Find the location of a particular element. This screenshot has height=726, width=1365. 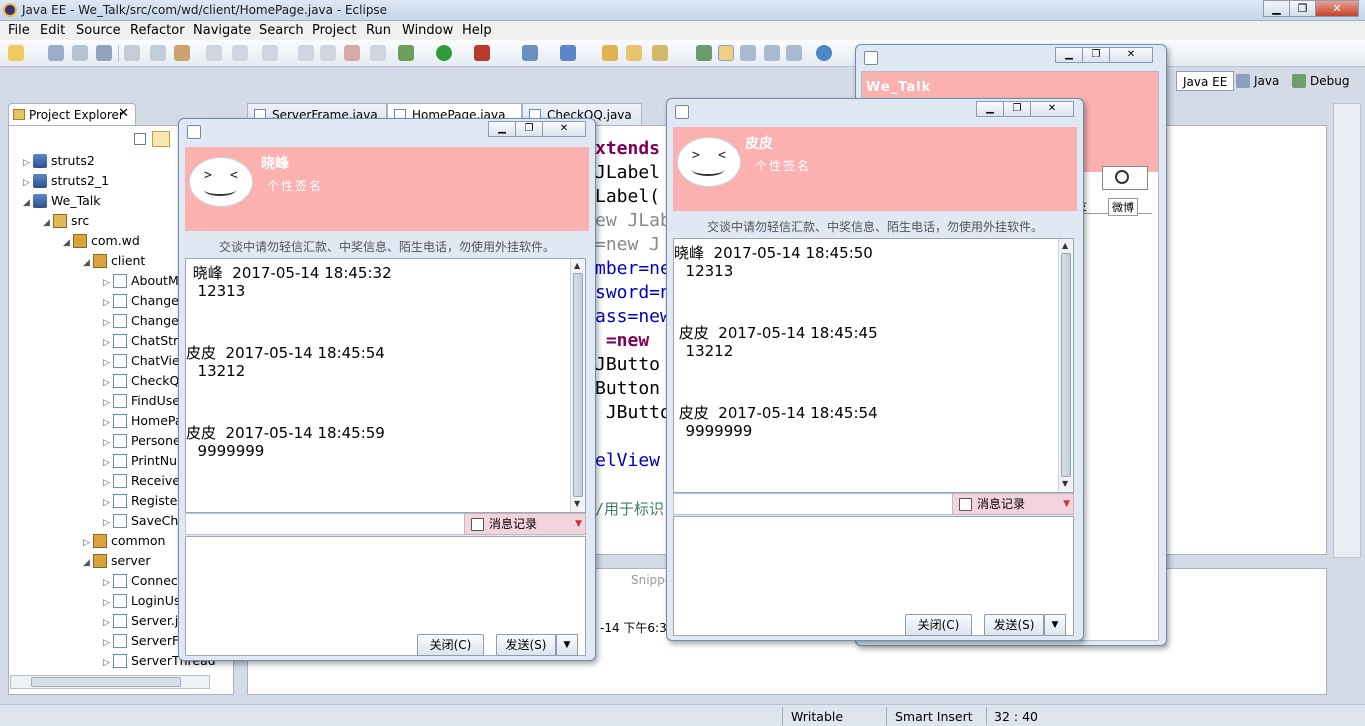

debug-icon is located at coordinates (406, 53).